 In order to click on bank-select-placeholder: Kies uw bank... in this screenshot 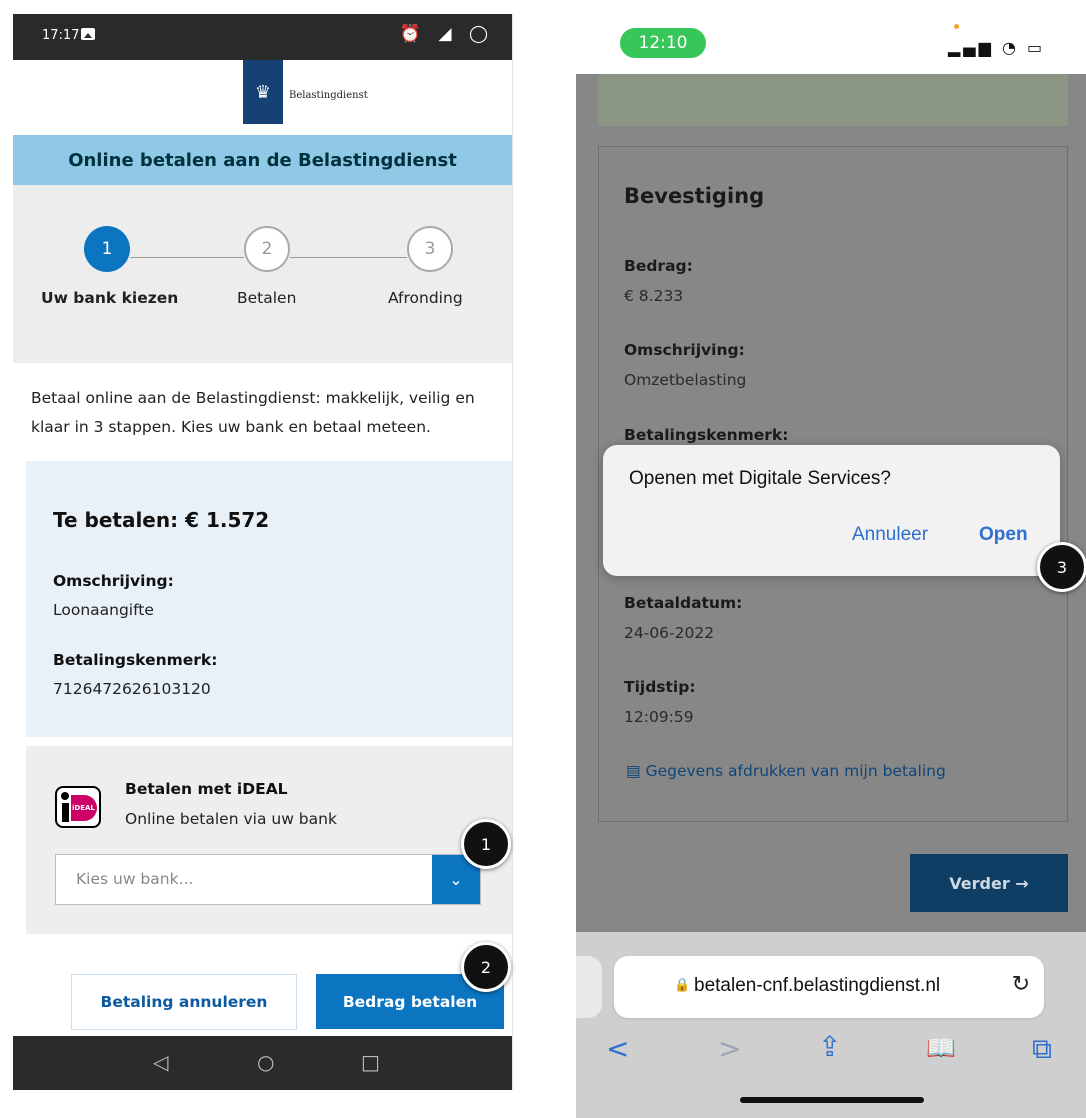, I will do `click(135, 879)`.